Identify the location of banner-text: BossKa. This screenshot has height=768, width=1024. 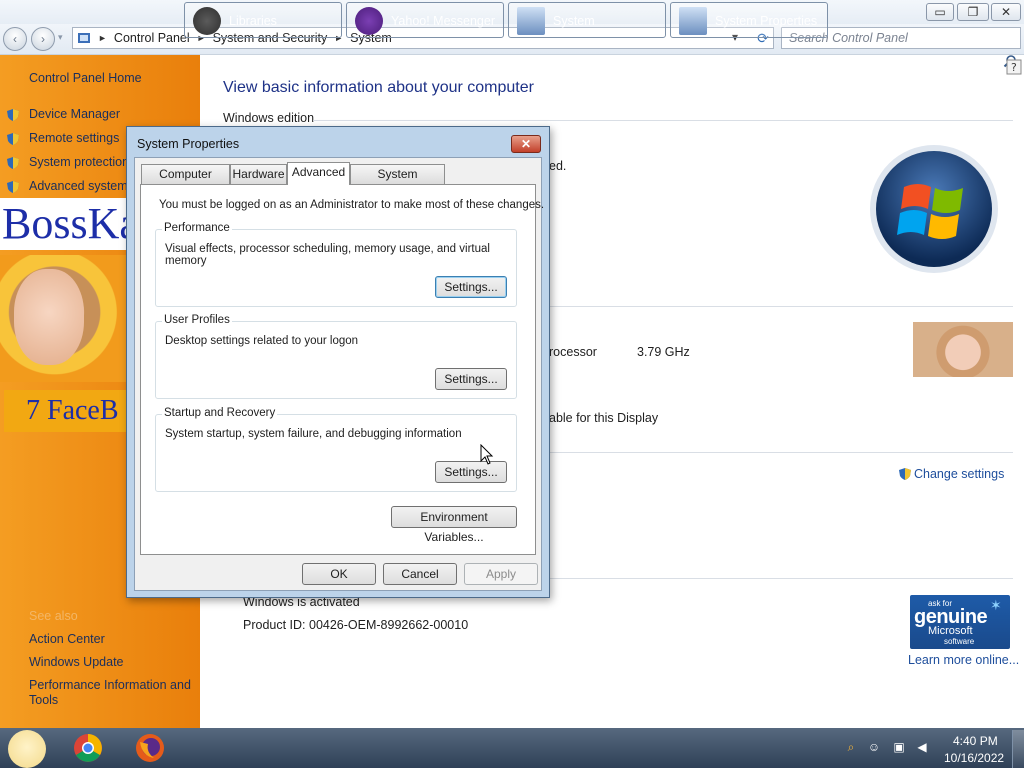
(66, 224).